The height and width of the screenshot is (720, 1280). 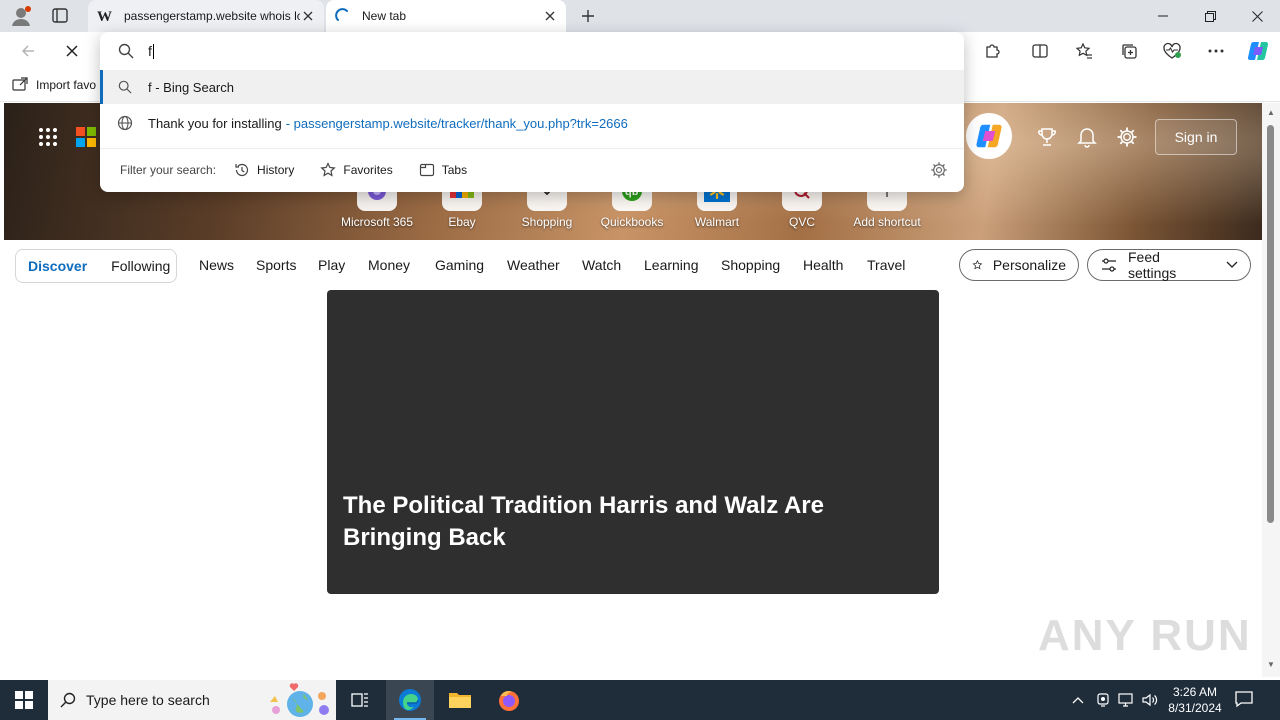 I want to click on import-favorites-label: Import favo, so click(x=66, y=85).